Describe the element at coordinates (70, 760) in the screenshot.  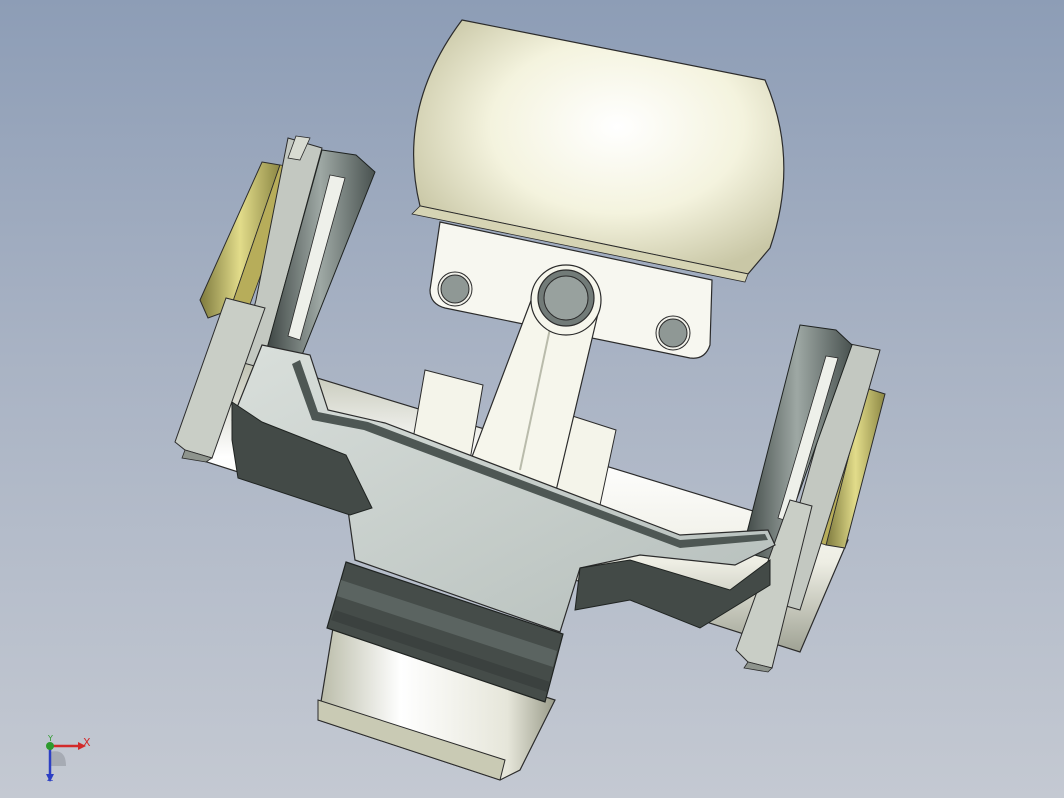
I see `coordinate-triad: X Y Z` at that location.